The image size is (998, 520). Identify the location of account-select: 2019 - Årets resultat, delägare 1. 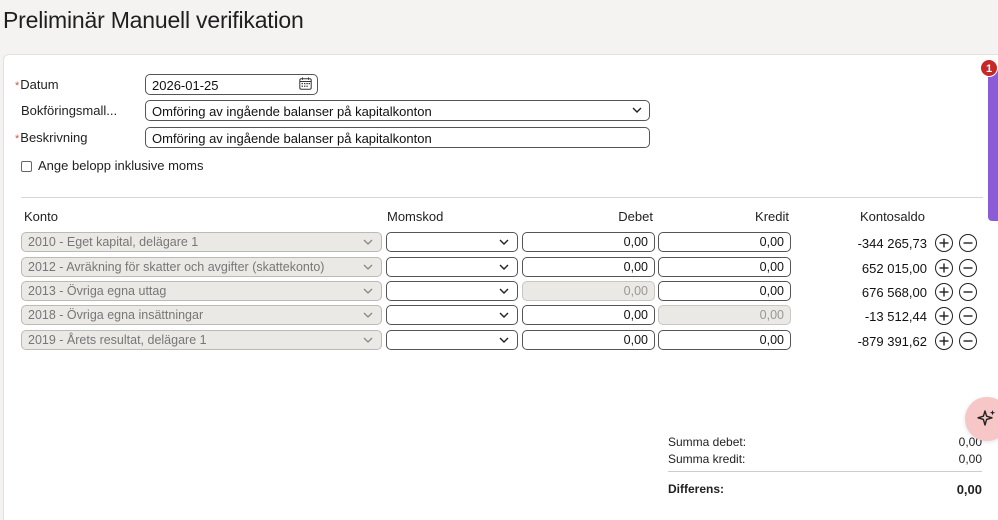
(201, 340).